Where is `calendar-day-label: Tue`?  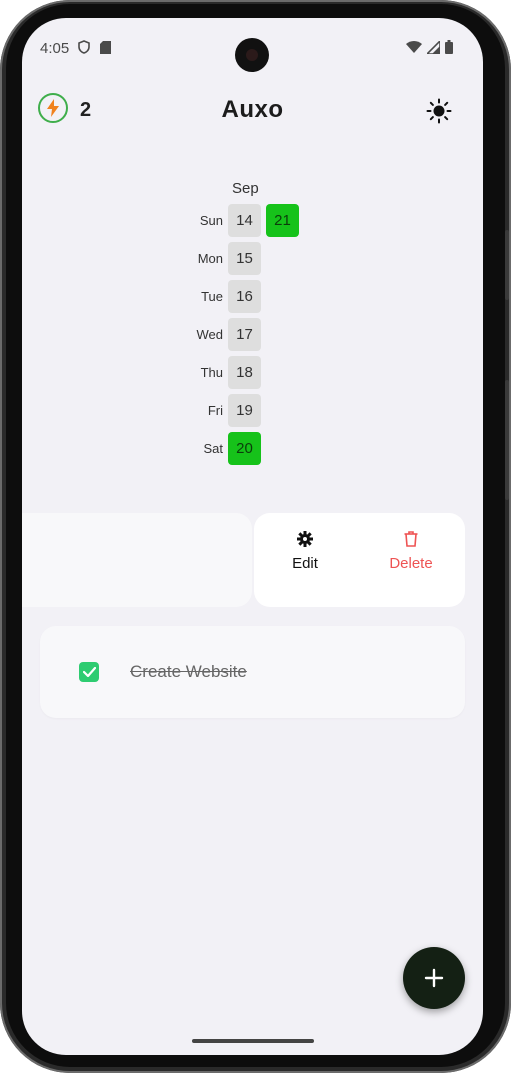 calendar-day-label: Tue is located at coordinates (212, 296).